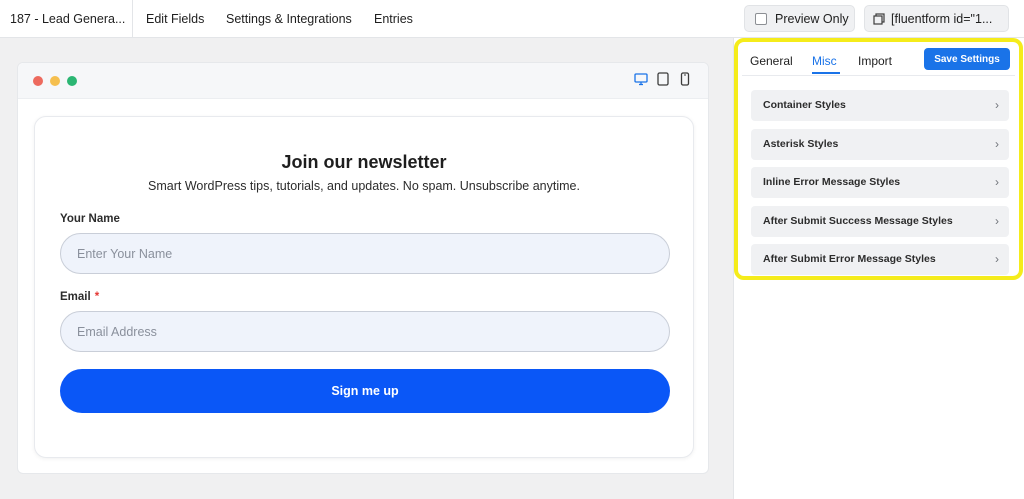  What do you see at coordinates (90, 219) in the screenshot?
I see `name-label: Your Name` at bounding box center [90, 219].